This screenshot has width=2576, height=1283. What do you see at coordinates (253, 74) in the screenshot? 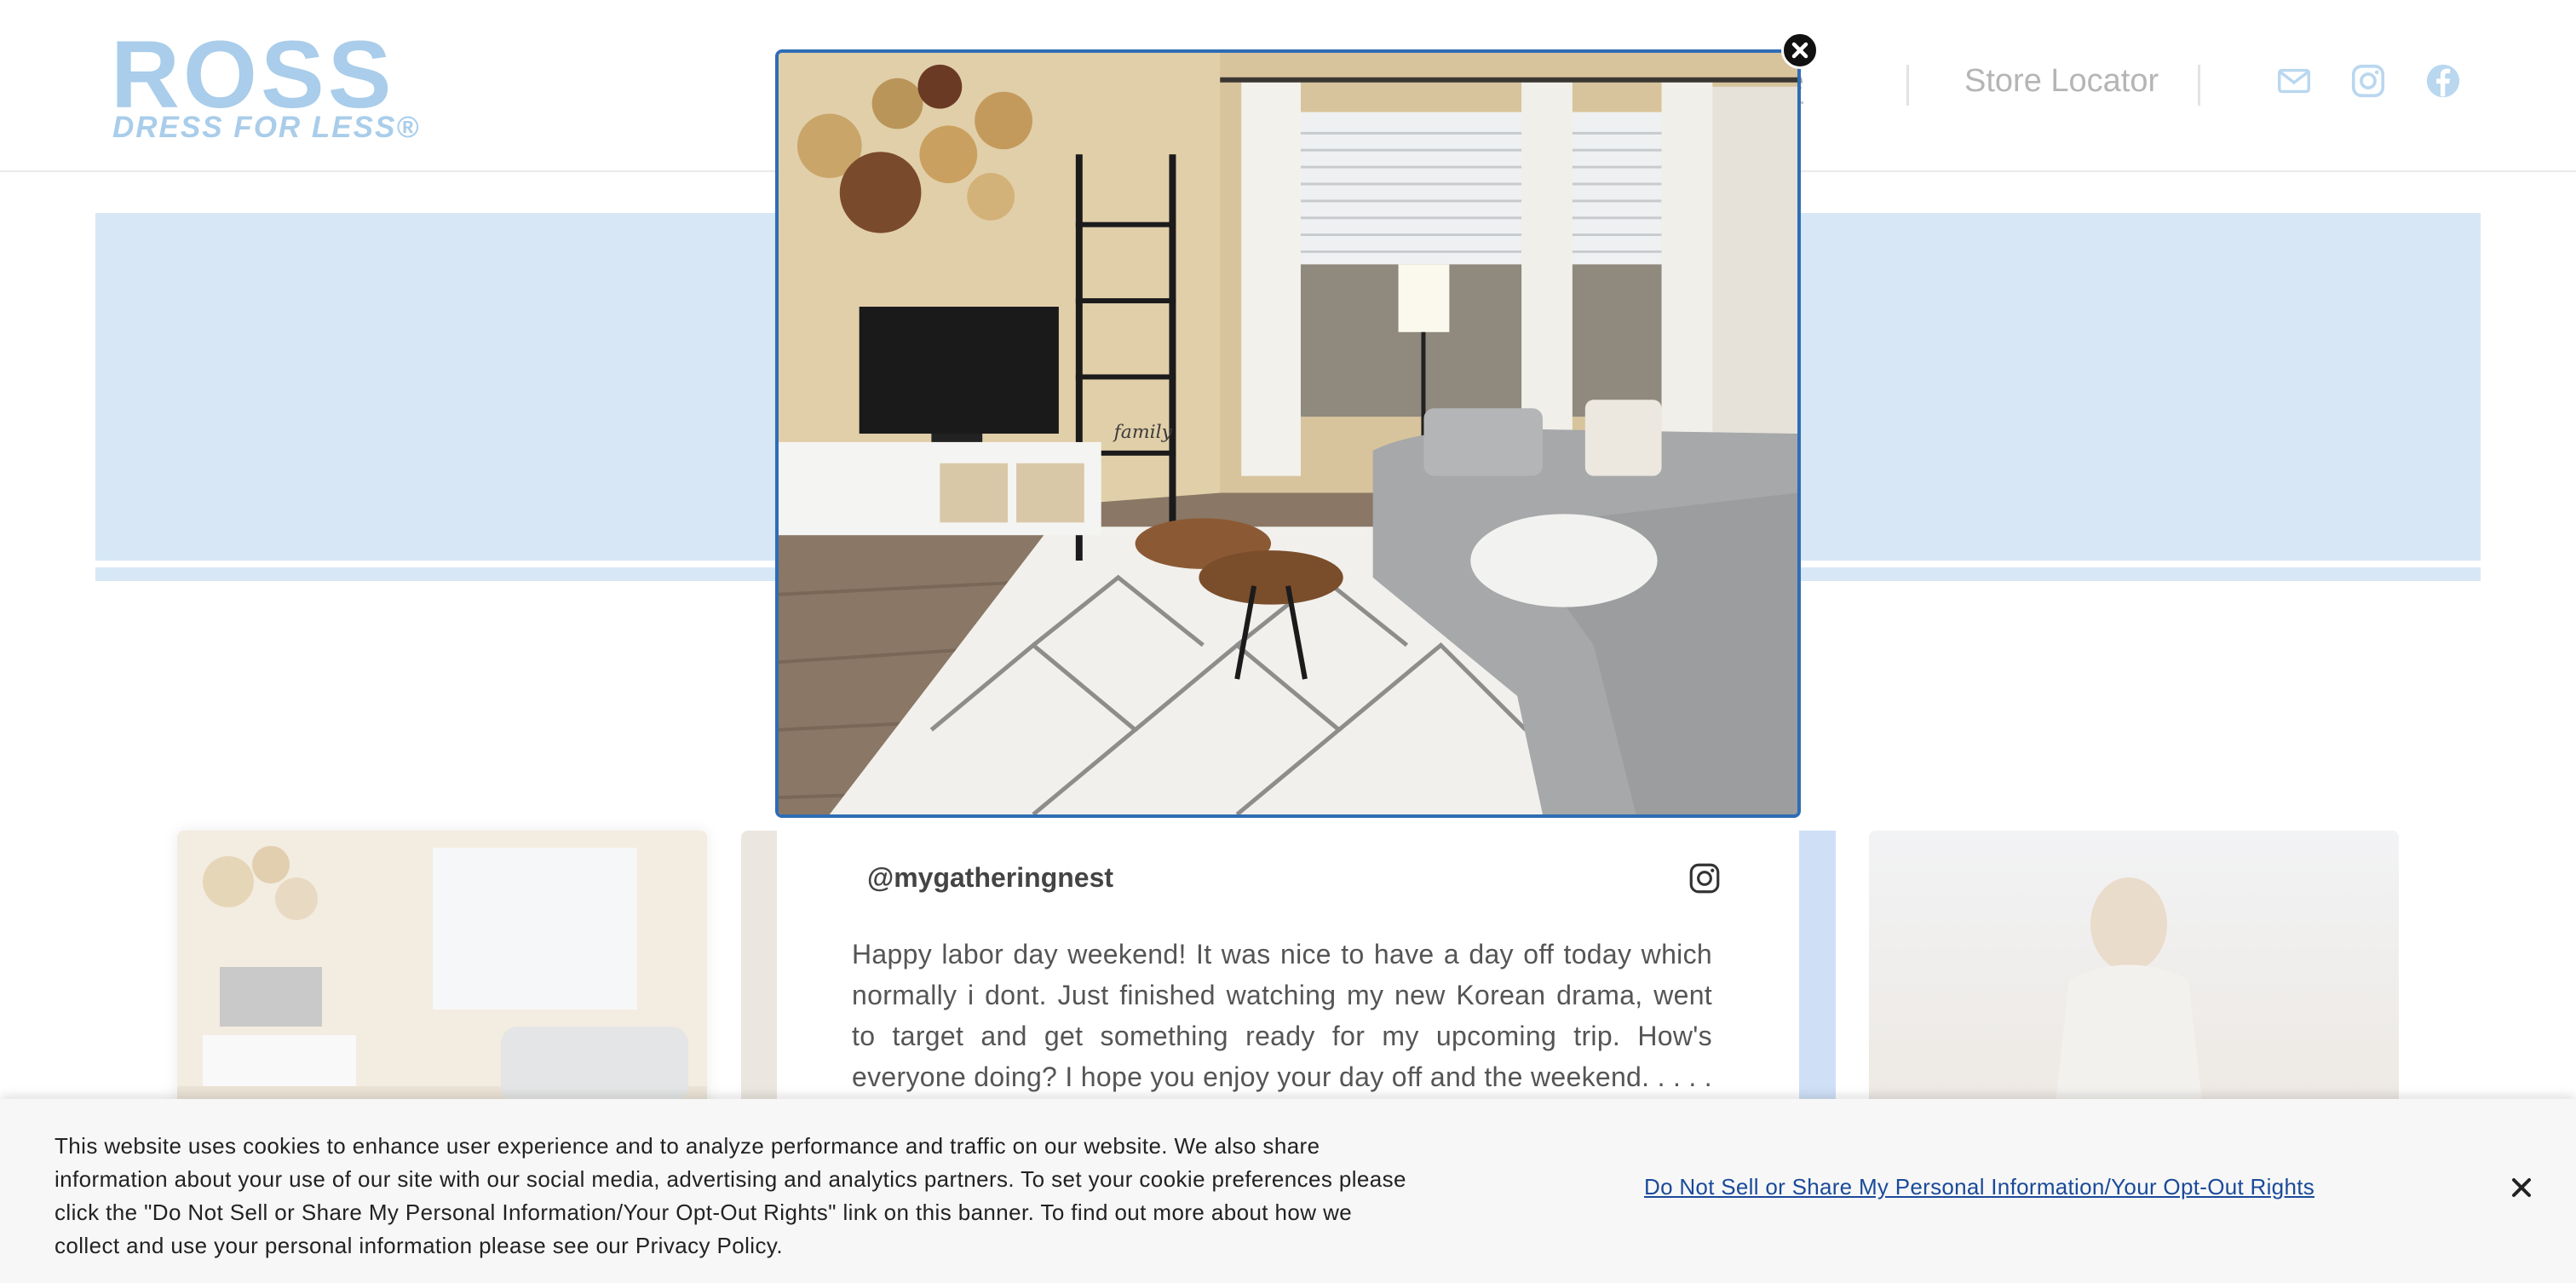
I see `logo-wordmark: ROSS` at bounding box center [253, 74].